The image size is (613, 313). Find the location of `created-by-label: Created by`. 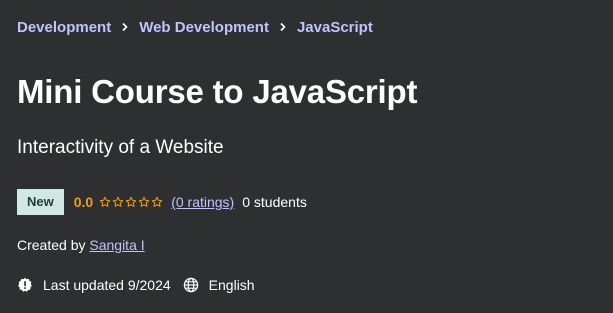

created-by-label: Created by is located at coordinates (53, 245).